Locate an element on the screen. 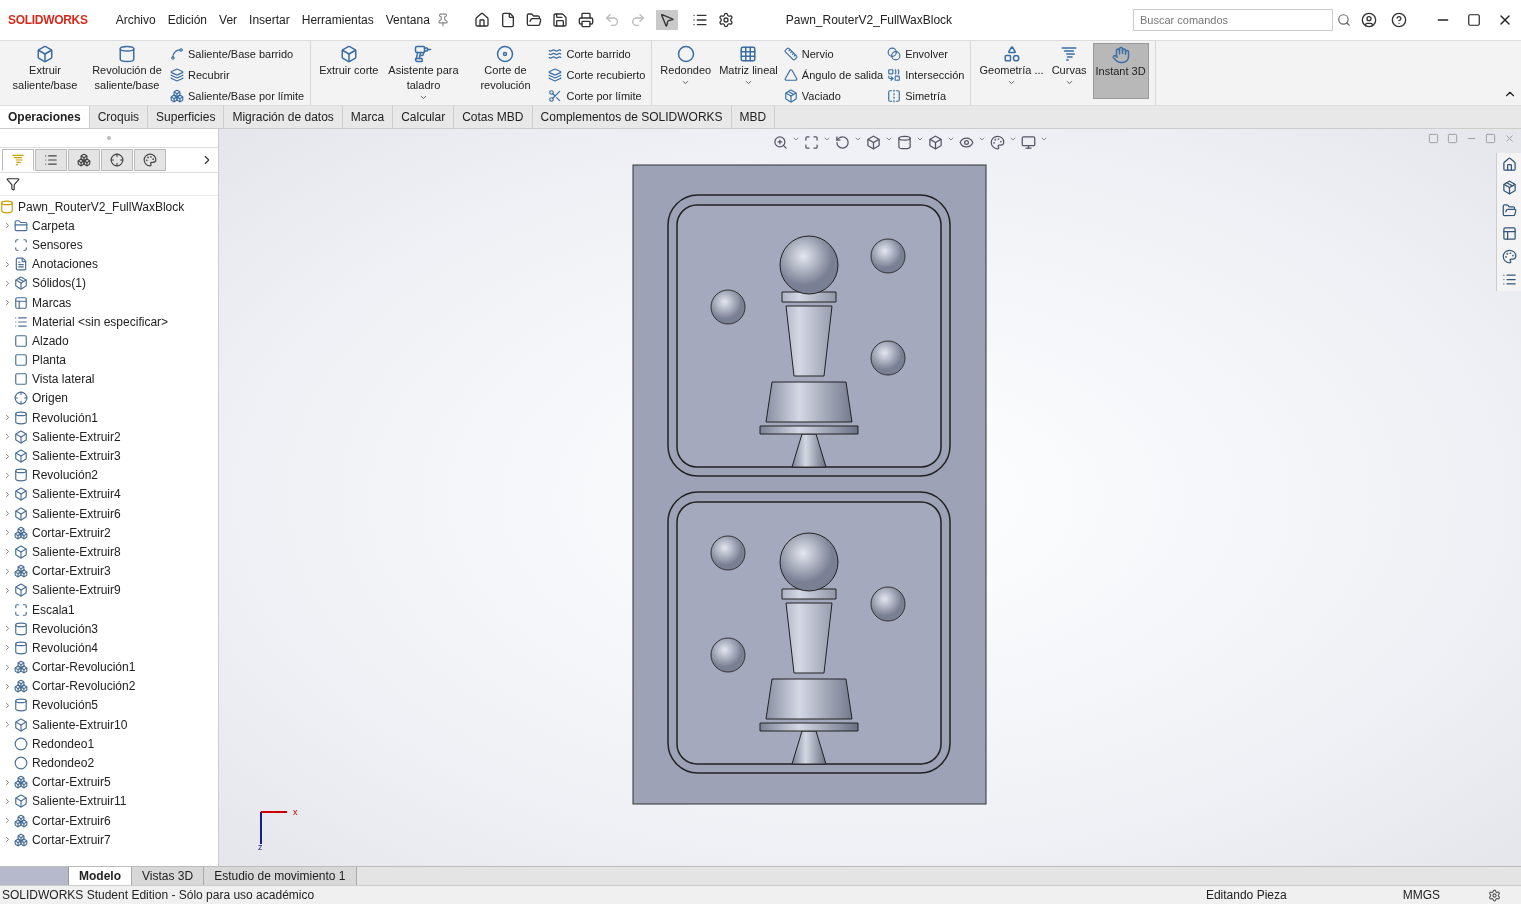  tree-item: Anotaciones is located at coordinates (65, 264).